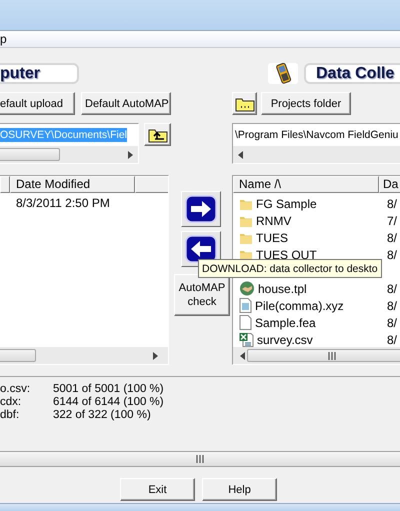 The image size is (400, 511). I want to click on file-row: TUES 8/, so click(319, 237).